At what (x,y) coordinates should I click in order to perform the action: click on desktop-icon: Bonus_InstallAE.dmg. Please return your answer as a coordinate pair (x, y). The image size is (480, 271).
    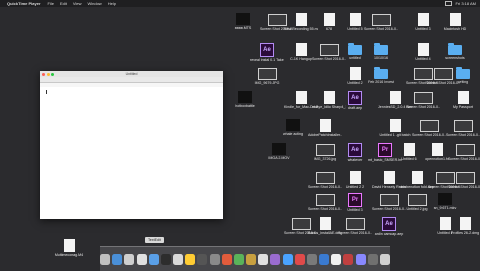
    Looking at the image, I should click on (325, 226).